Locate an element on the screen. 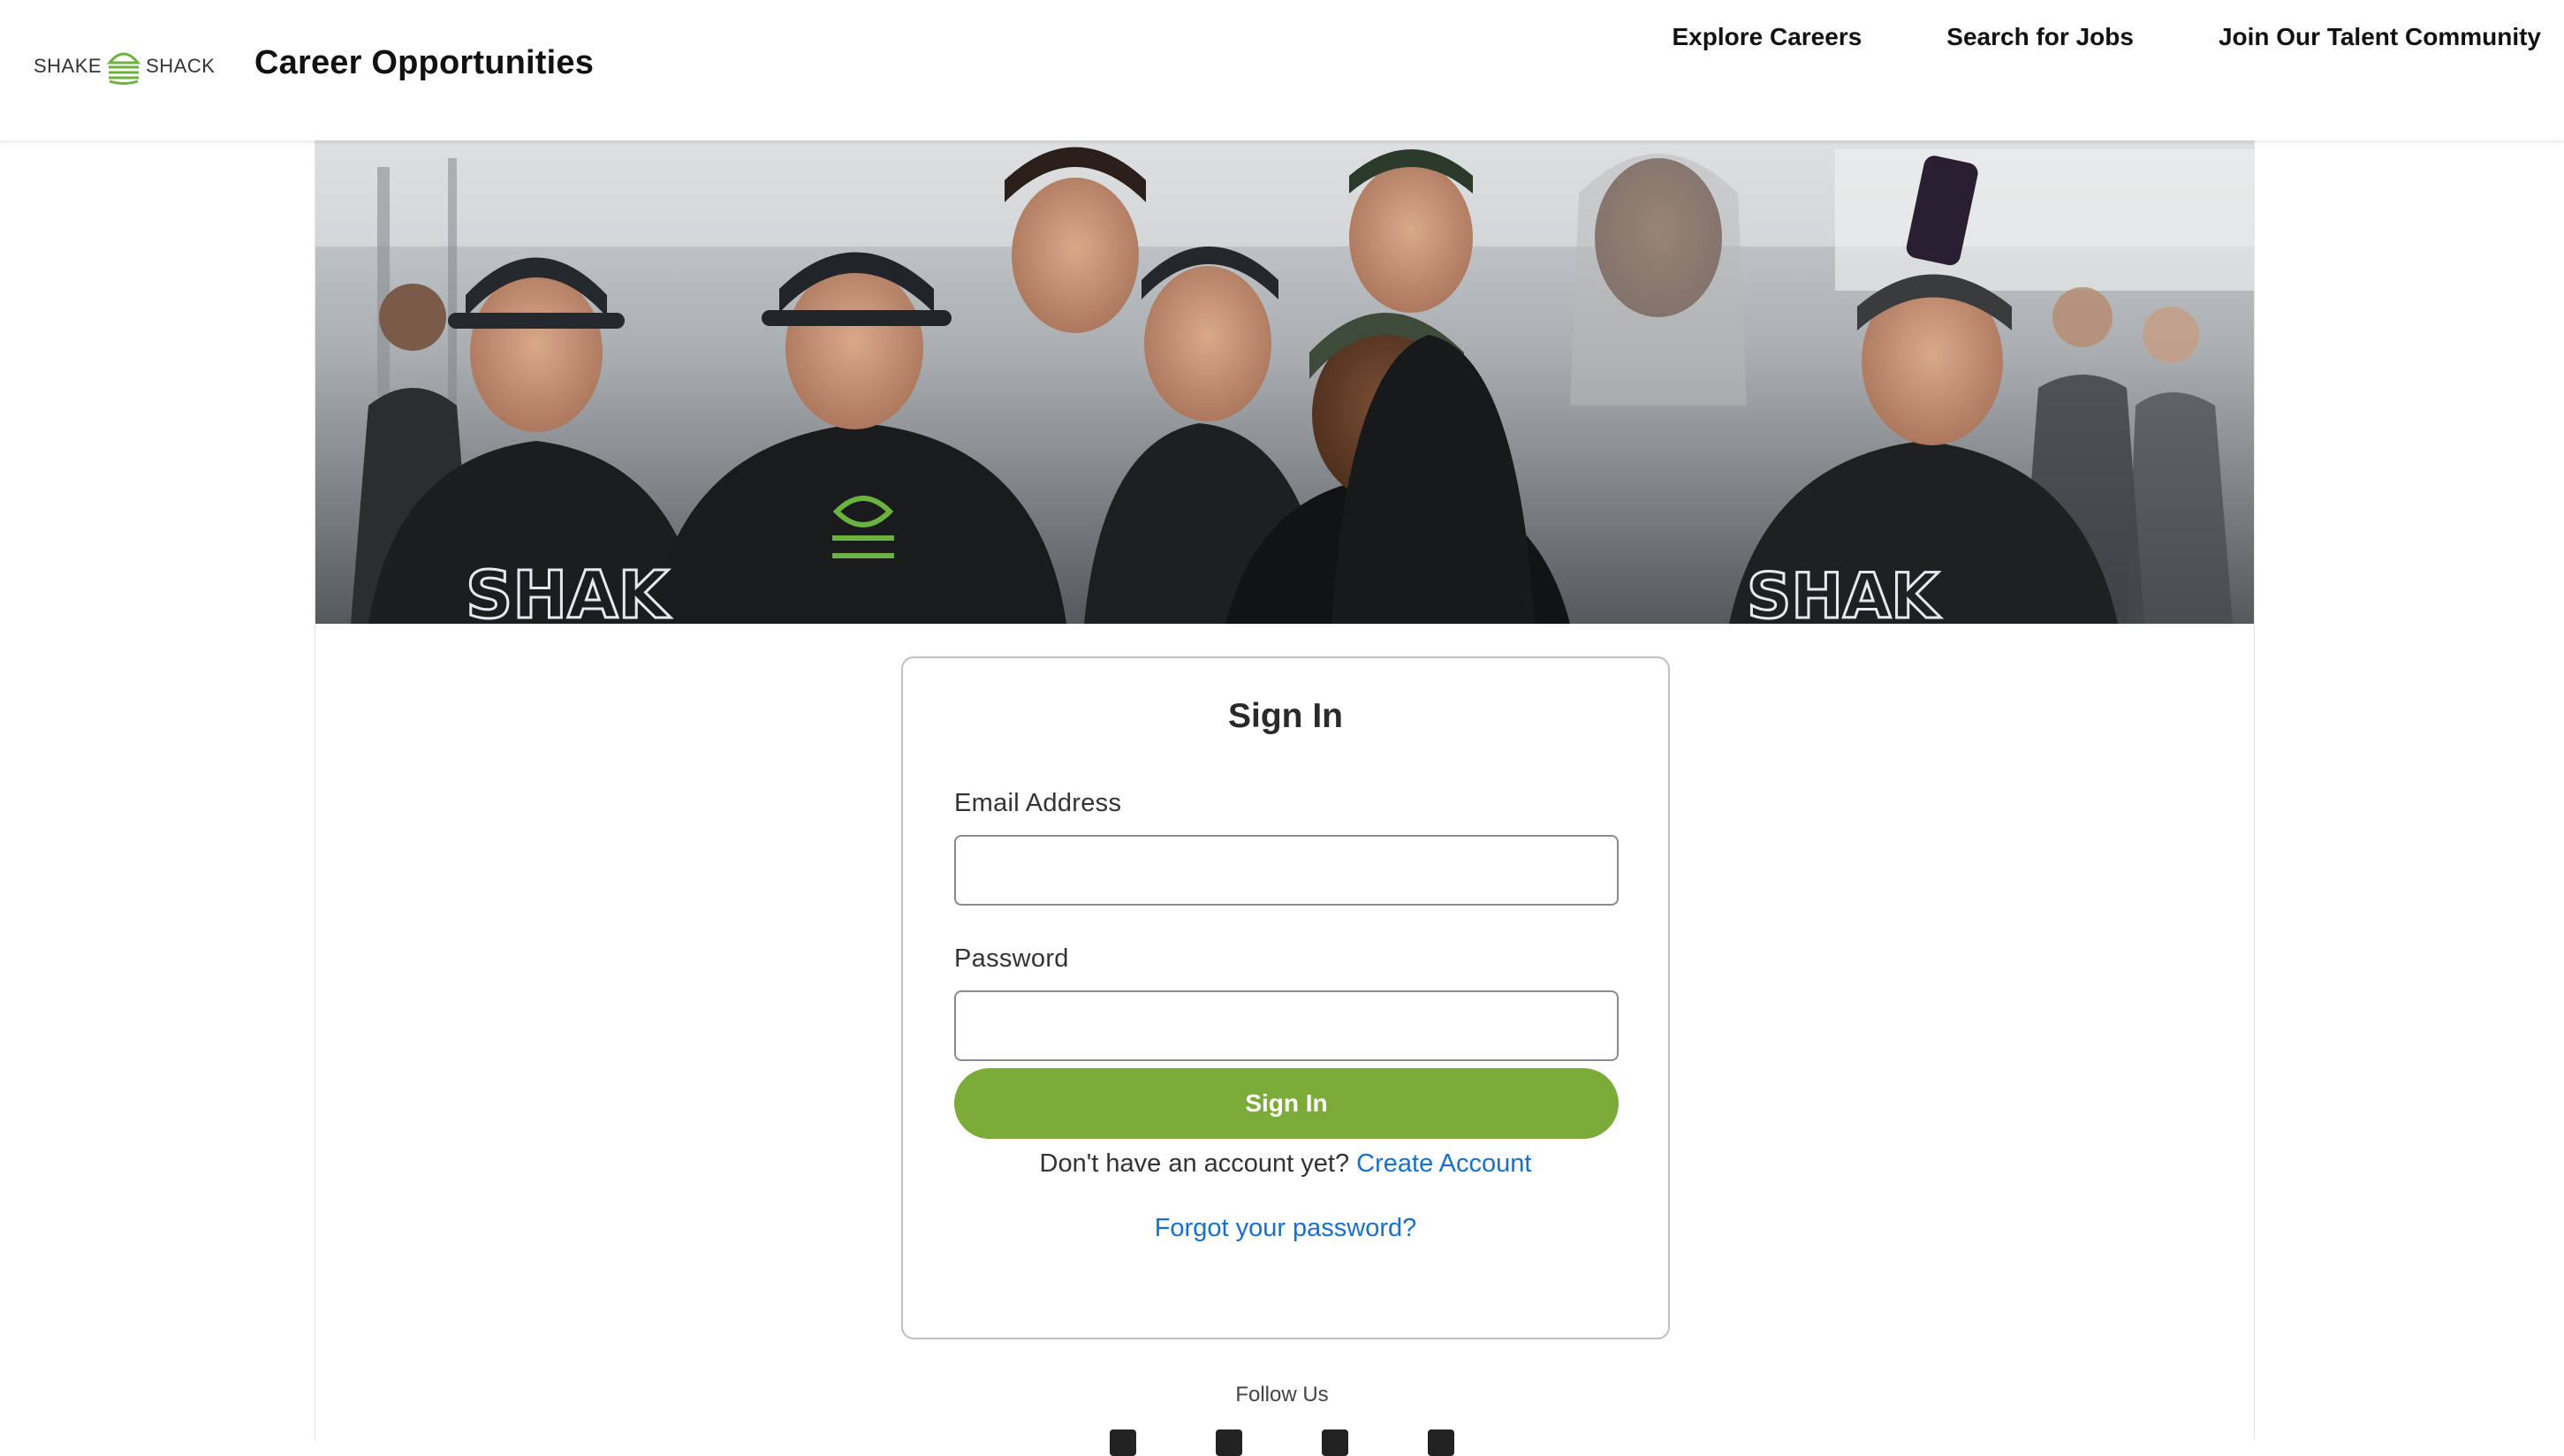 The height and width of the screenshot is (1456, 2564). forgot-password-row: Forgot your password? is located at coordinates (1285, 1228).